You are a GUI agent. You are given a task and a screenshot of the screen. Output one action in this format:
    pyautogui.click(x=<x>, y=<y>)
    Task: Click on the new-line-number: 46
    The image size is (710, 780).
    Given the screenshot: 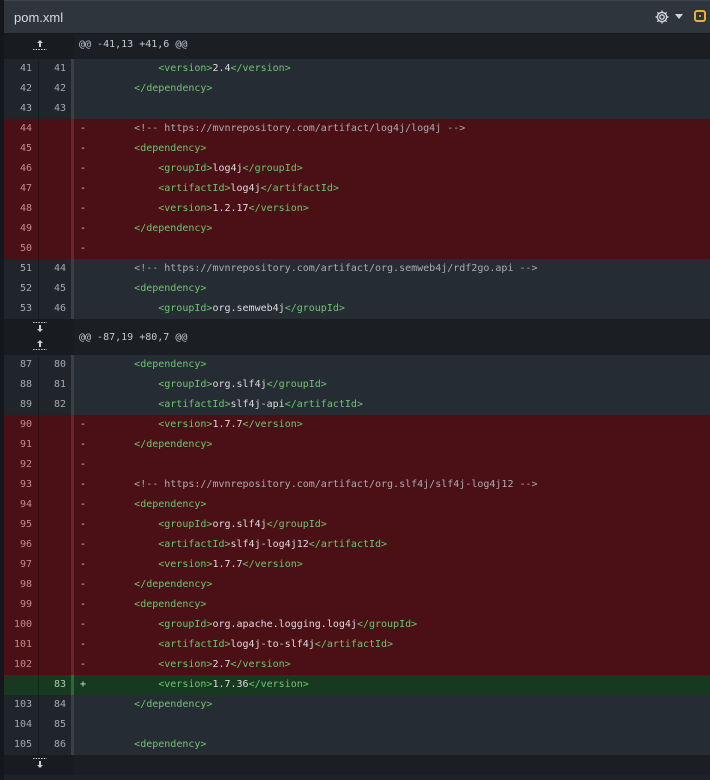 What is the action you would take?
    pyautogui.click(x=55, y=309)
    